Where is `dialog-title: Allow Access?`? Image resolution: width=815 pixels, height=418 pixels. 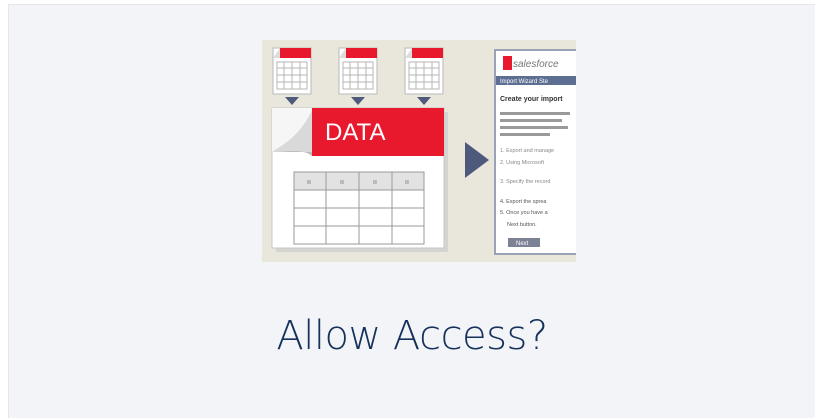 dialog-title: Allow Access? is located at coordinates (412, 336).